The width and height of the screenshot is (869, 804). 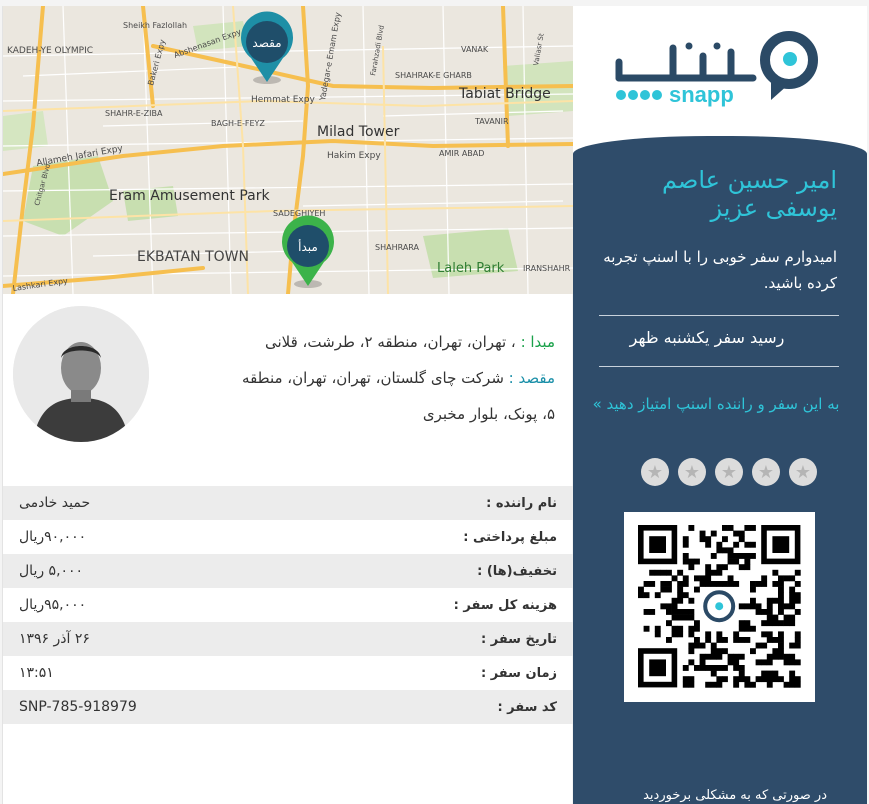 What do you see at coordinates (491, 121) in the screenshot?
I see `map-label-tavanir: TAVANIR` at bounding box center [491, 121].